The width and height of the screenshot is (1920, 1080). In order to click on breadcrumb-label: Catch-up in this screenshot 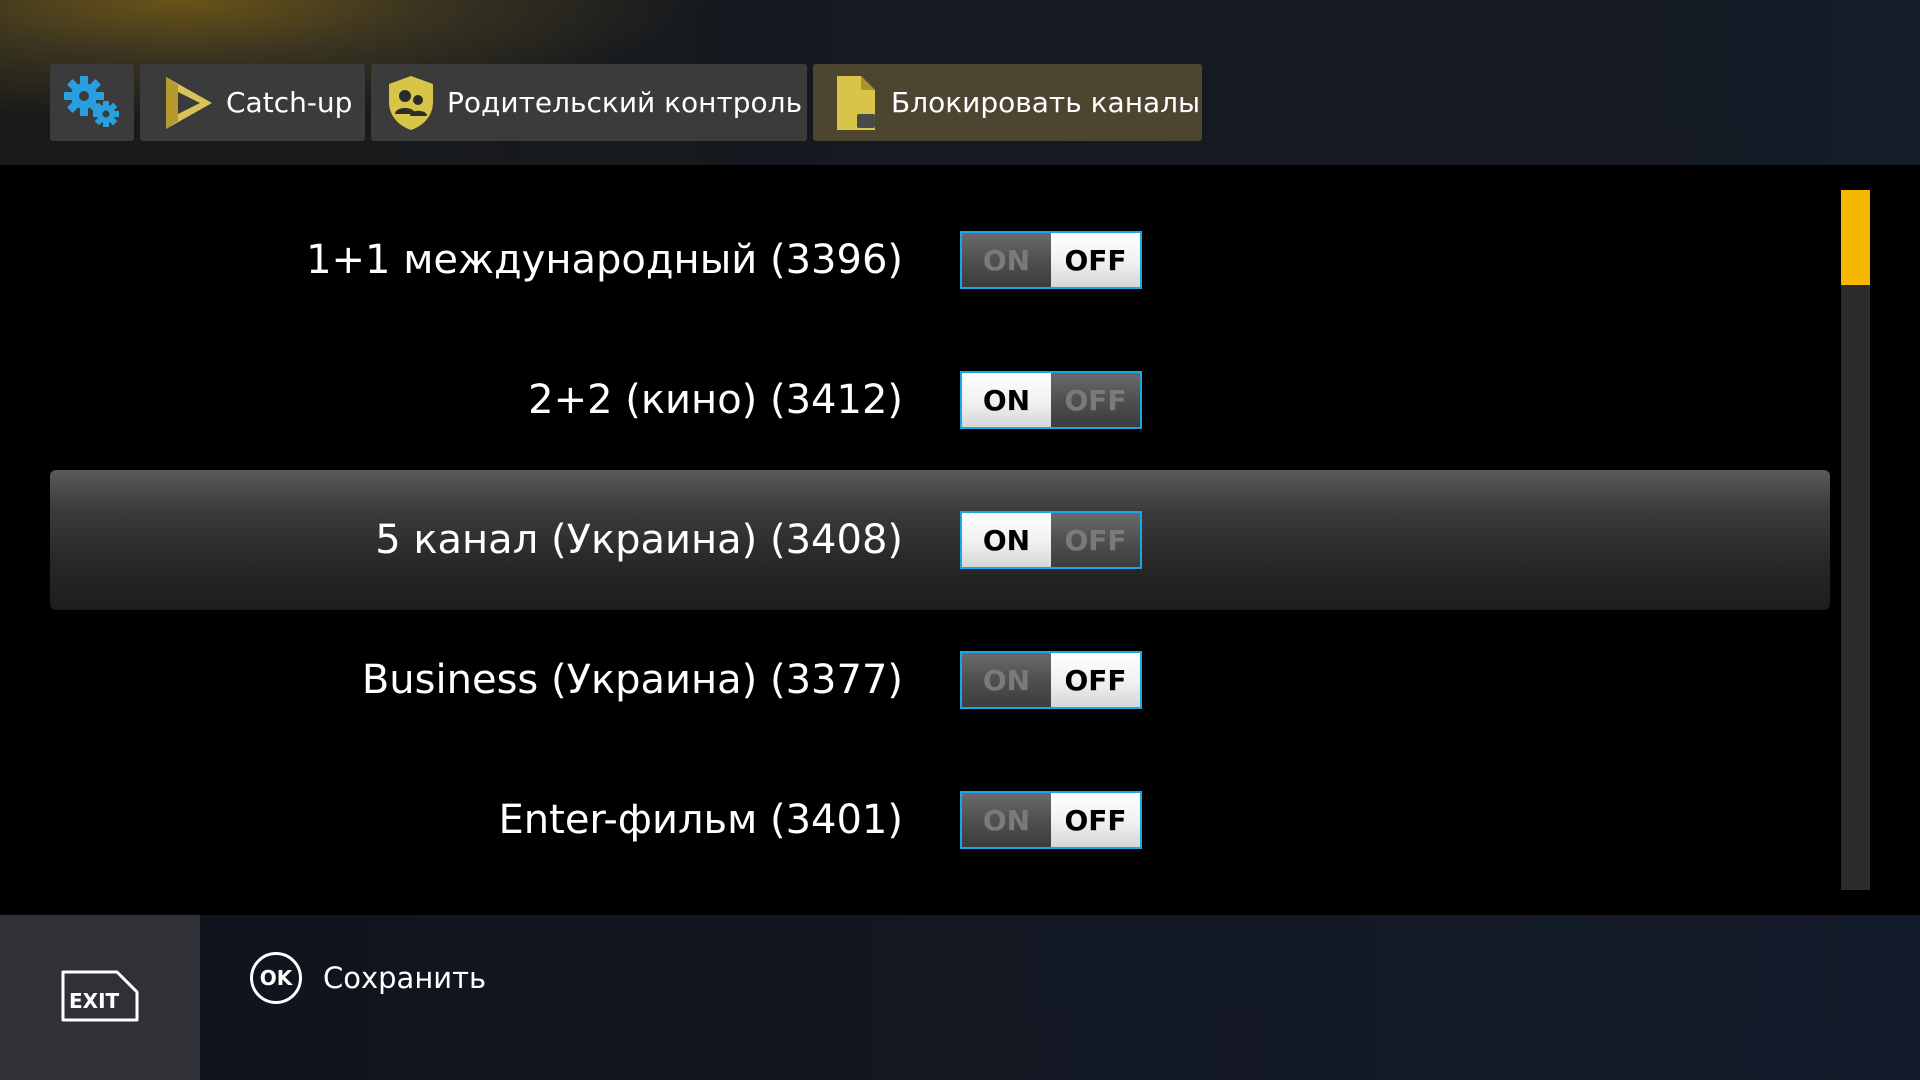, I will do `click(289, 102)`.